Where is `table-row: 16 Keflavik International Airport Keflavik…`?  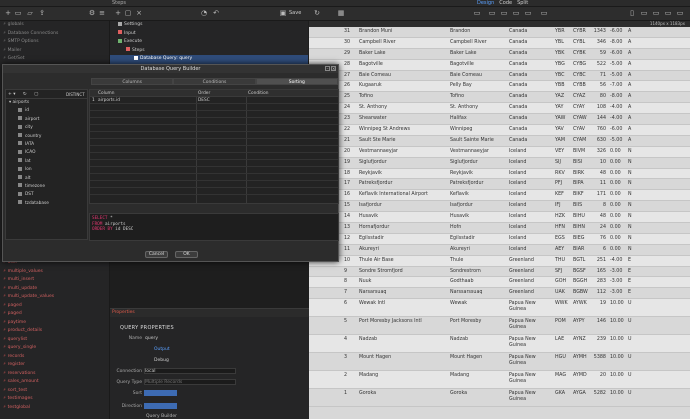
table-row: 16 Keflavik International Airport Keflavik… is located at coordinates (499, 196).